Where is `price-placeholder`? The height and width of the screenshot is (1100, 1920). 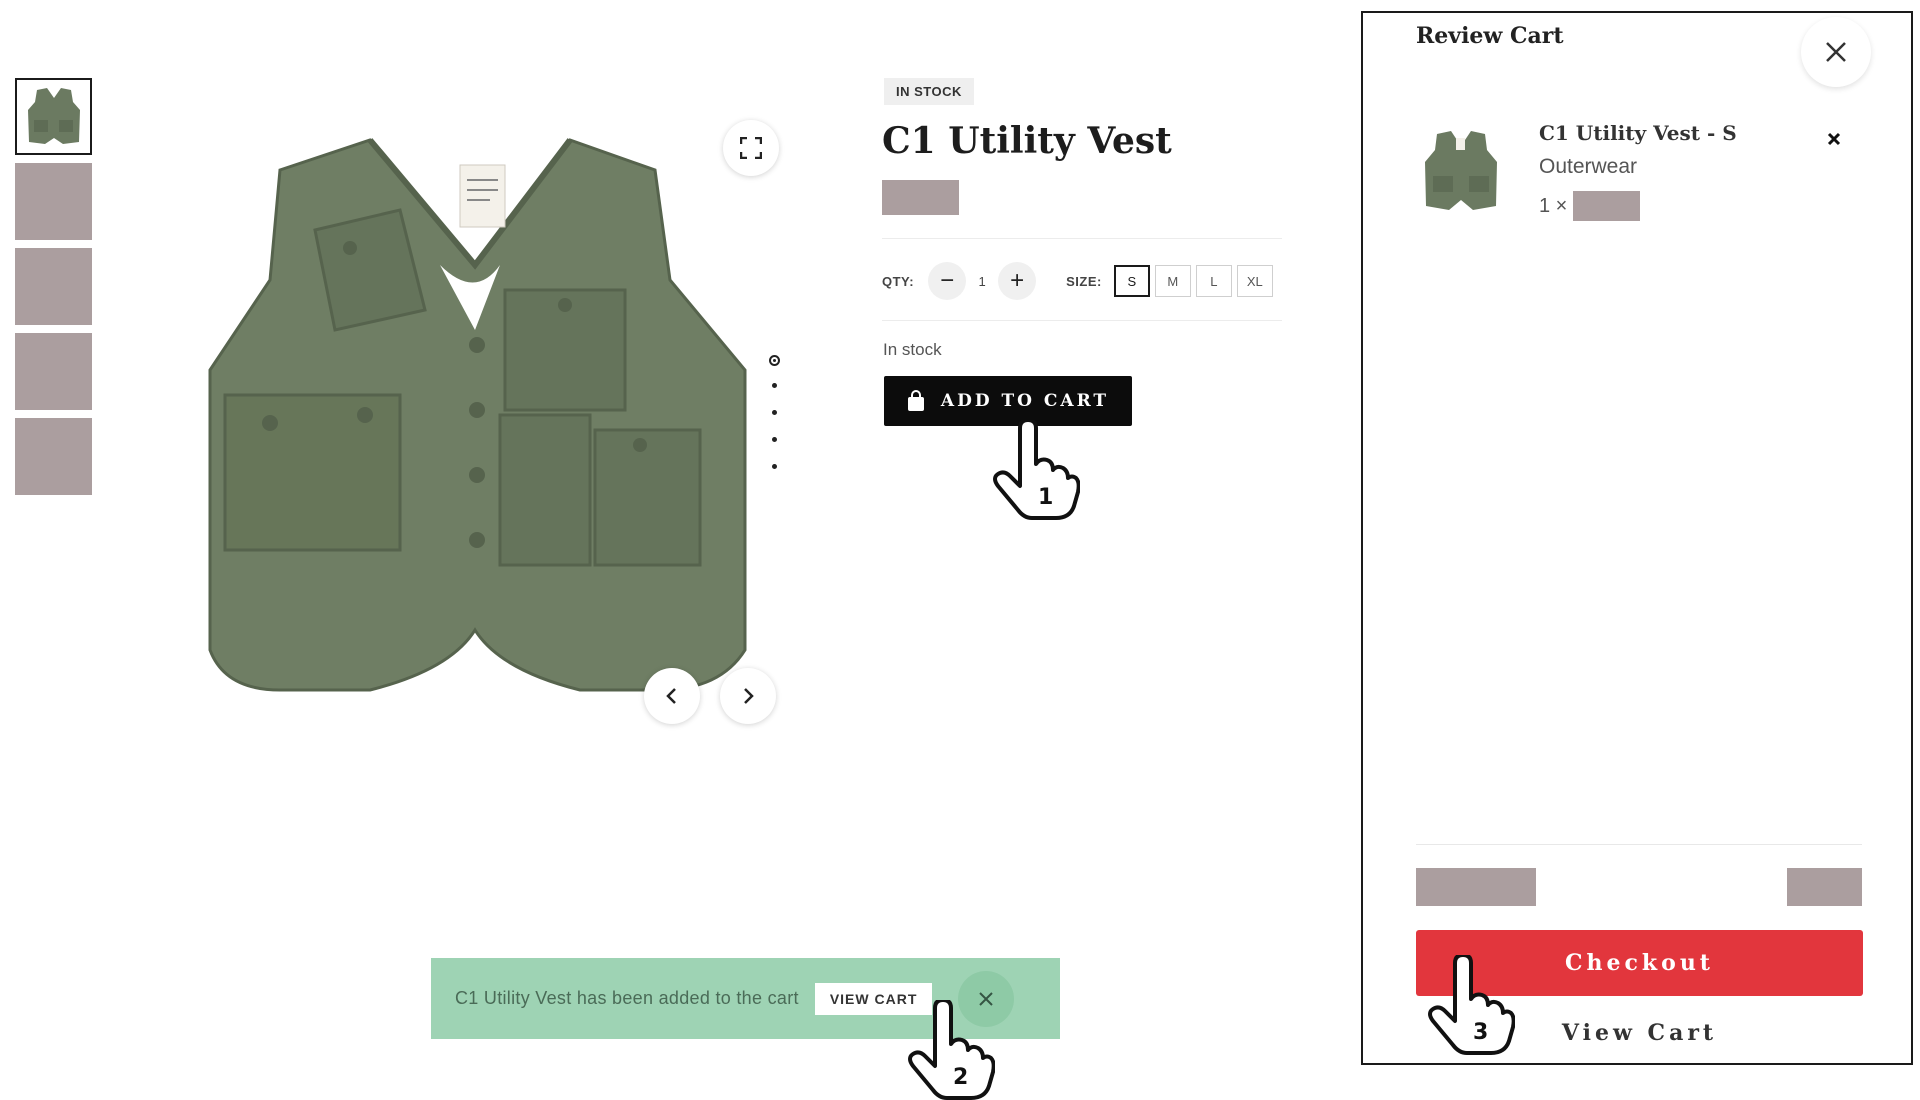 price-placeholder is located at coordinates (920, 197).